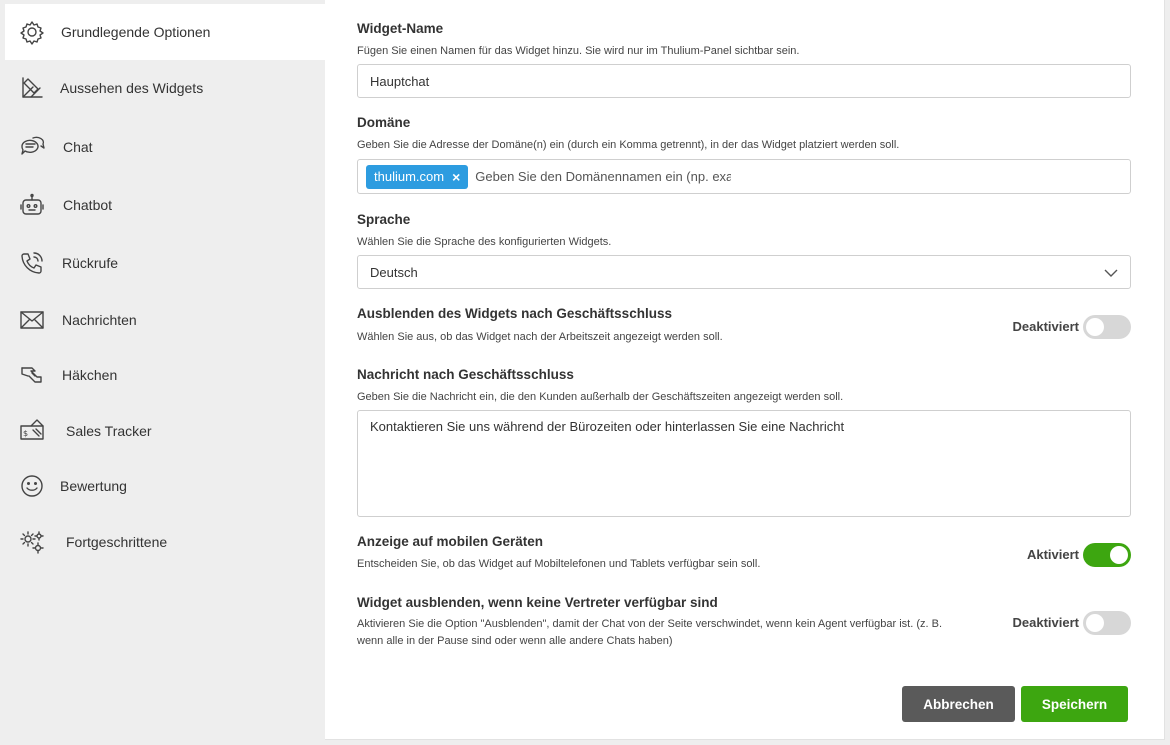  I want to click on sidebar-item-hooks: Häkchen, so click(162, 375).